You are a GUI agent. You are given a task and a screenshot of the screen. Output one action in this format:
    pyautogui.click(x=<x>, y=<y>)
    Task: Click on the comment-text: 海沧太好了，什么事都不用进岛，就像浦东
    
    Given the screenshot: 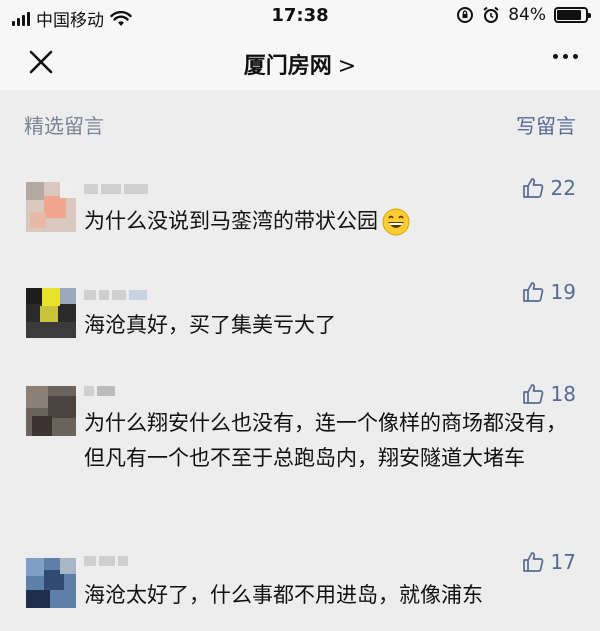 What is the action you would take?
    pyautogui.click(x=283, y=595)
    